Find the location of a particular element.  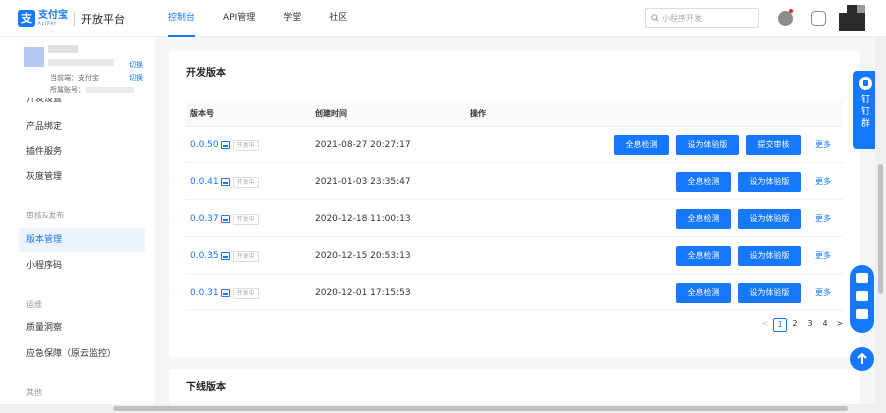

sidebar-group-review: 审核&发布 is located at coordinates (45, 215).